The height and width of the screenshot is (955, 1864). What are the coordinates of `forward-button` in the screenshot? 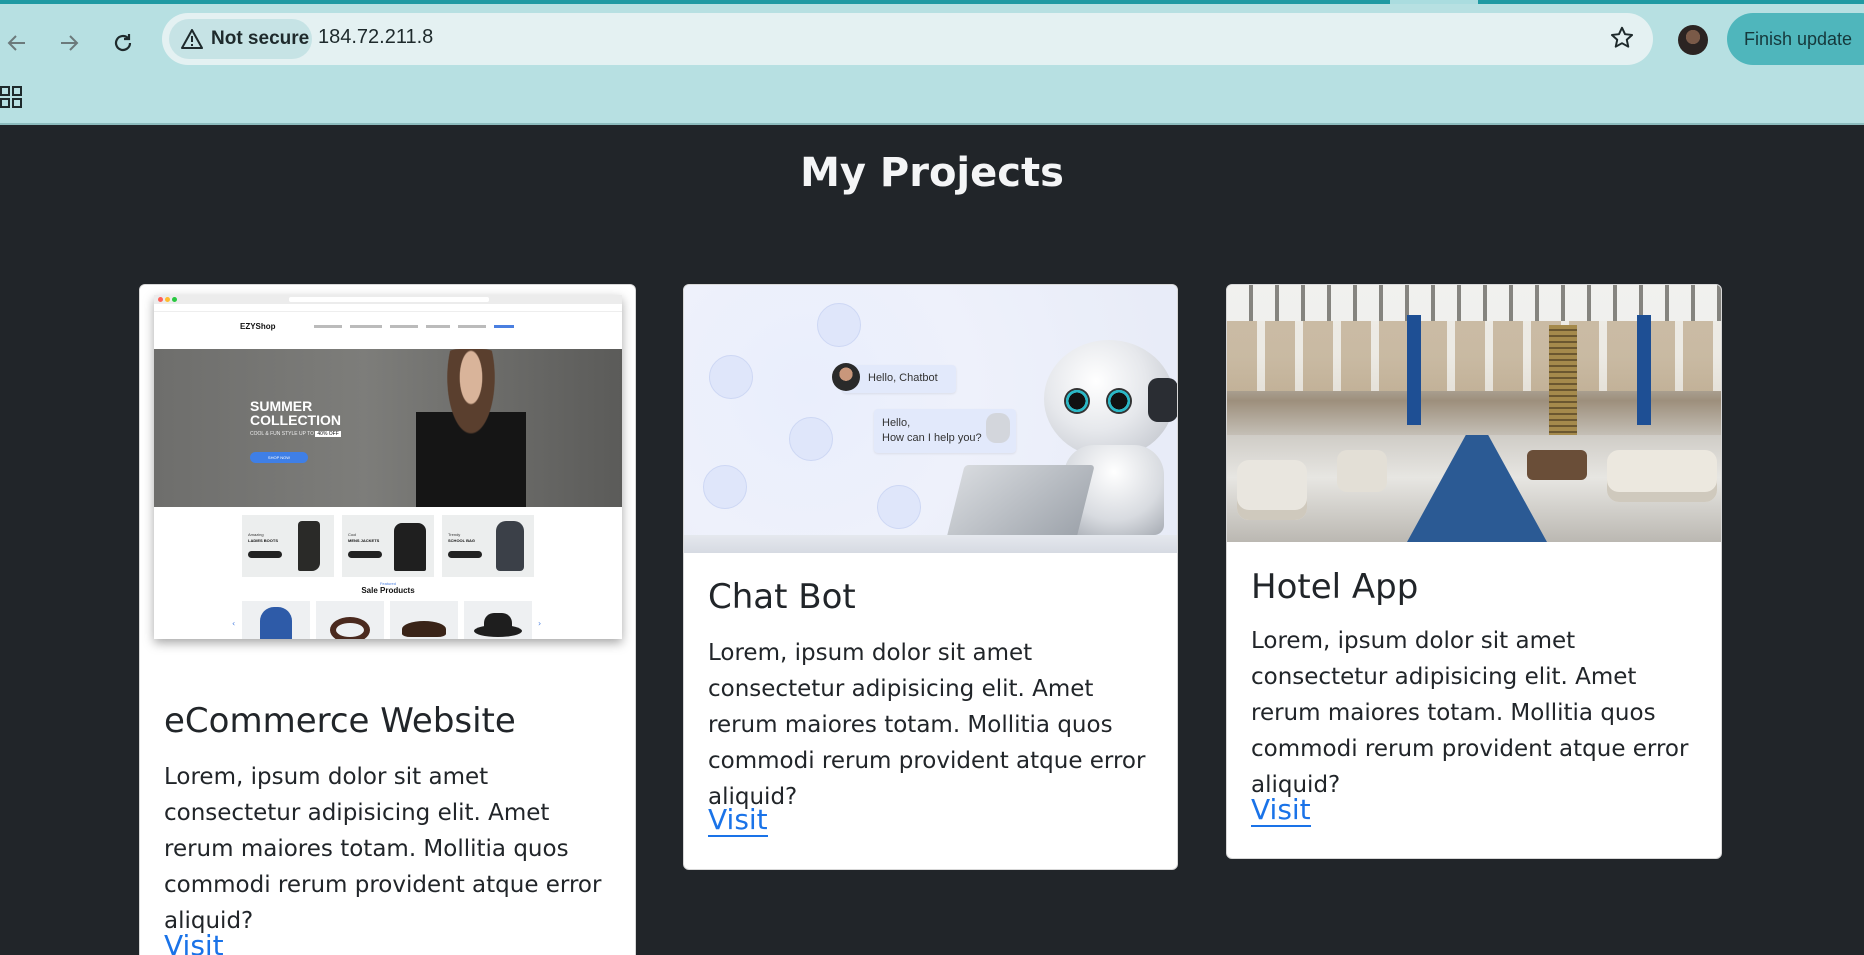 It's located at (69, 43).